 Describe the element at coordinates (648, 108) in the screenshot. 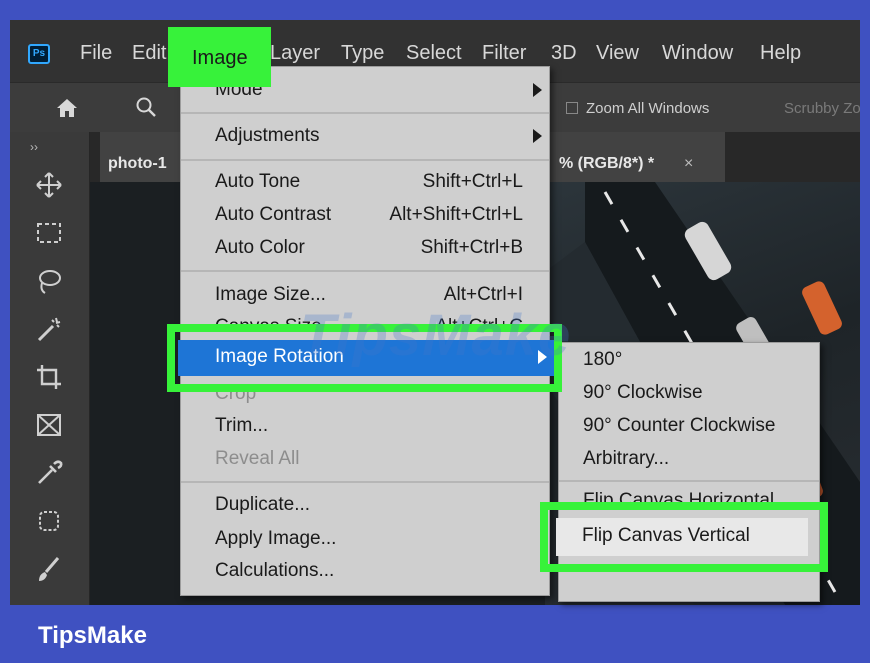

I see `zoom-all-windows-label: Zoom All Windows` at that location.